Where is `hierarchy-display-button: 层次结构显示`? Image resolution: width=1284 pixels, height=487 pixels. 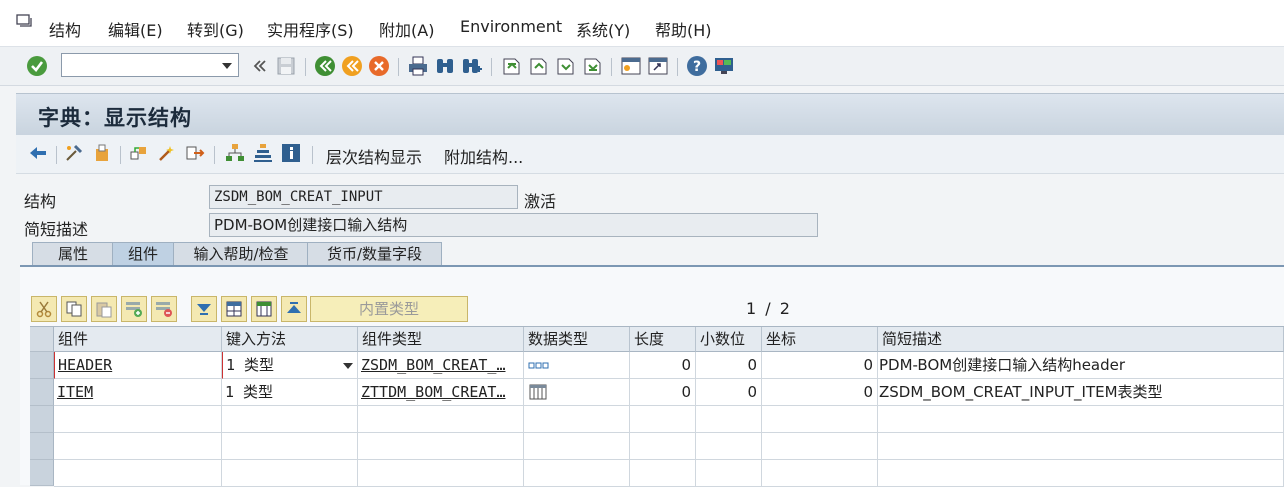
hierarchy-display-button: 层次结构显示 is located at coordinates (374, 156).